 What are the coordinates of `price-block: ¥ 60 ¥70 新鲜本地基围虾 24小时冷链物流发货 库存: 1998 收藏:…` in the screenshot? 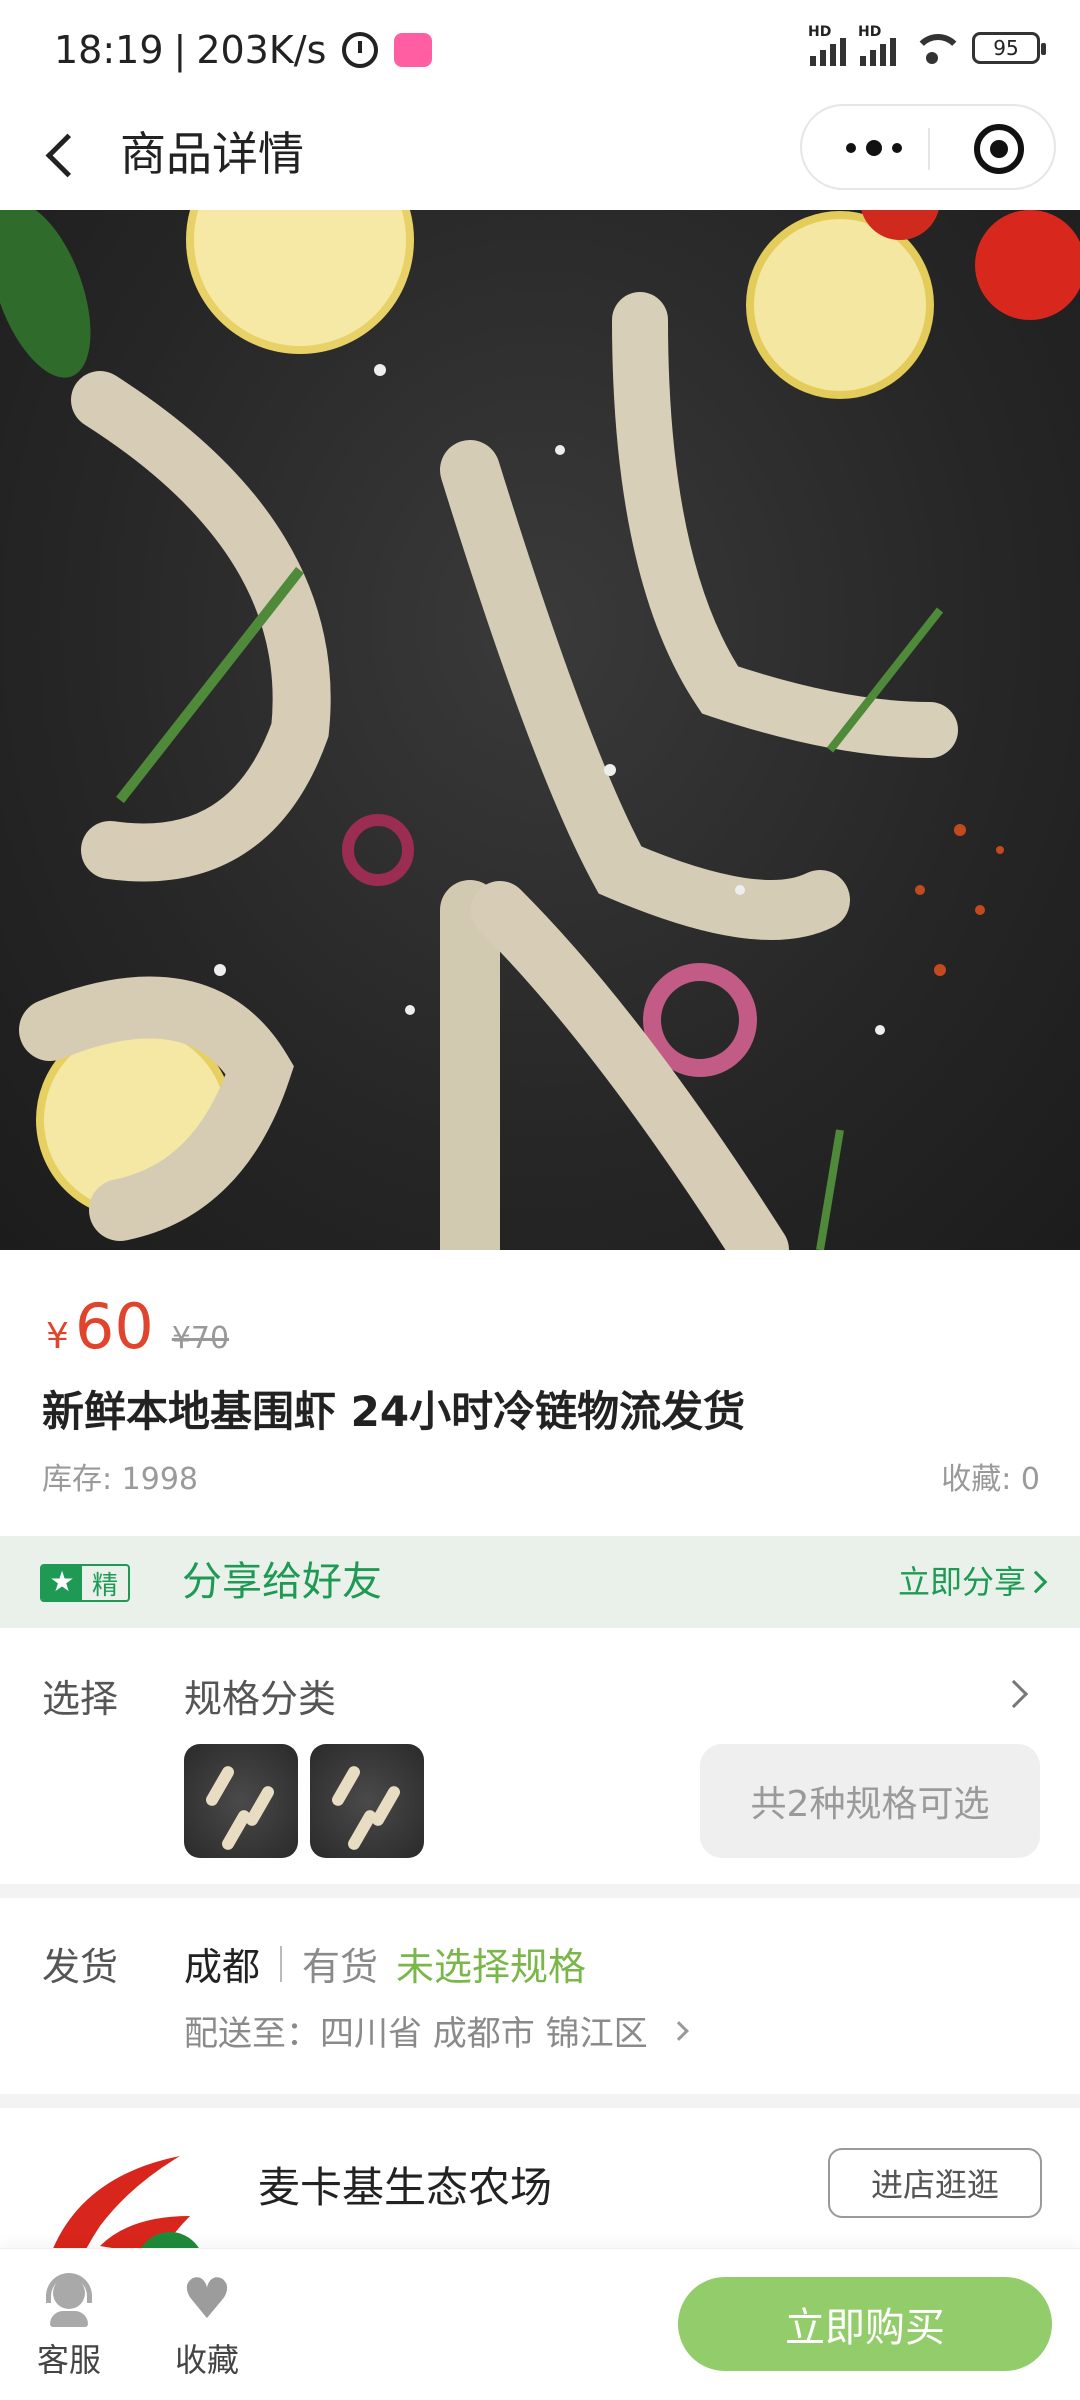 It's located at (540, 1393).